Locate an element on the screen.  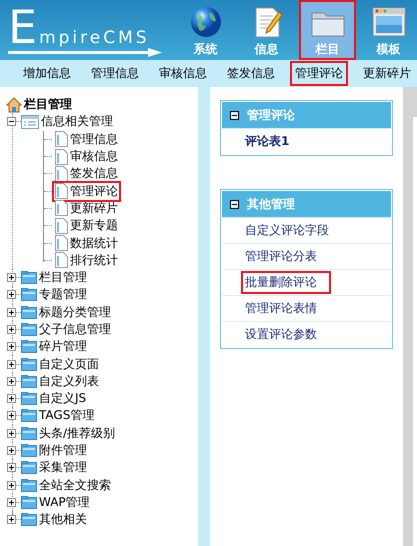
menu-link: 签发信息 is located at coordinates (251, 73).